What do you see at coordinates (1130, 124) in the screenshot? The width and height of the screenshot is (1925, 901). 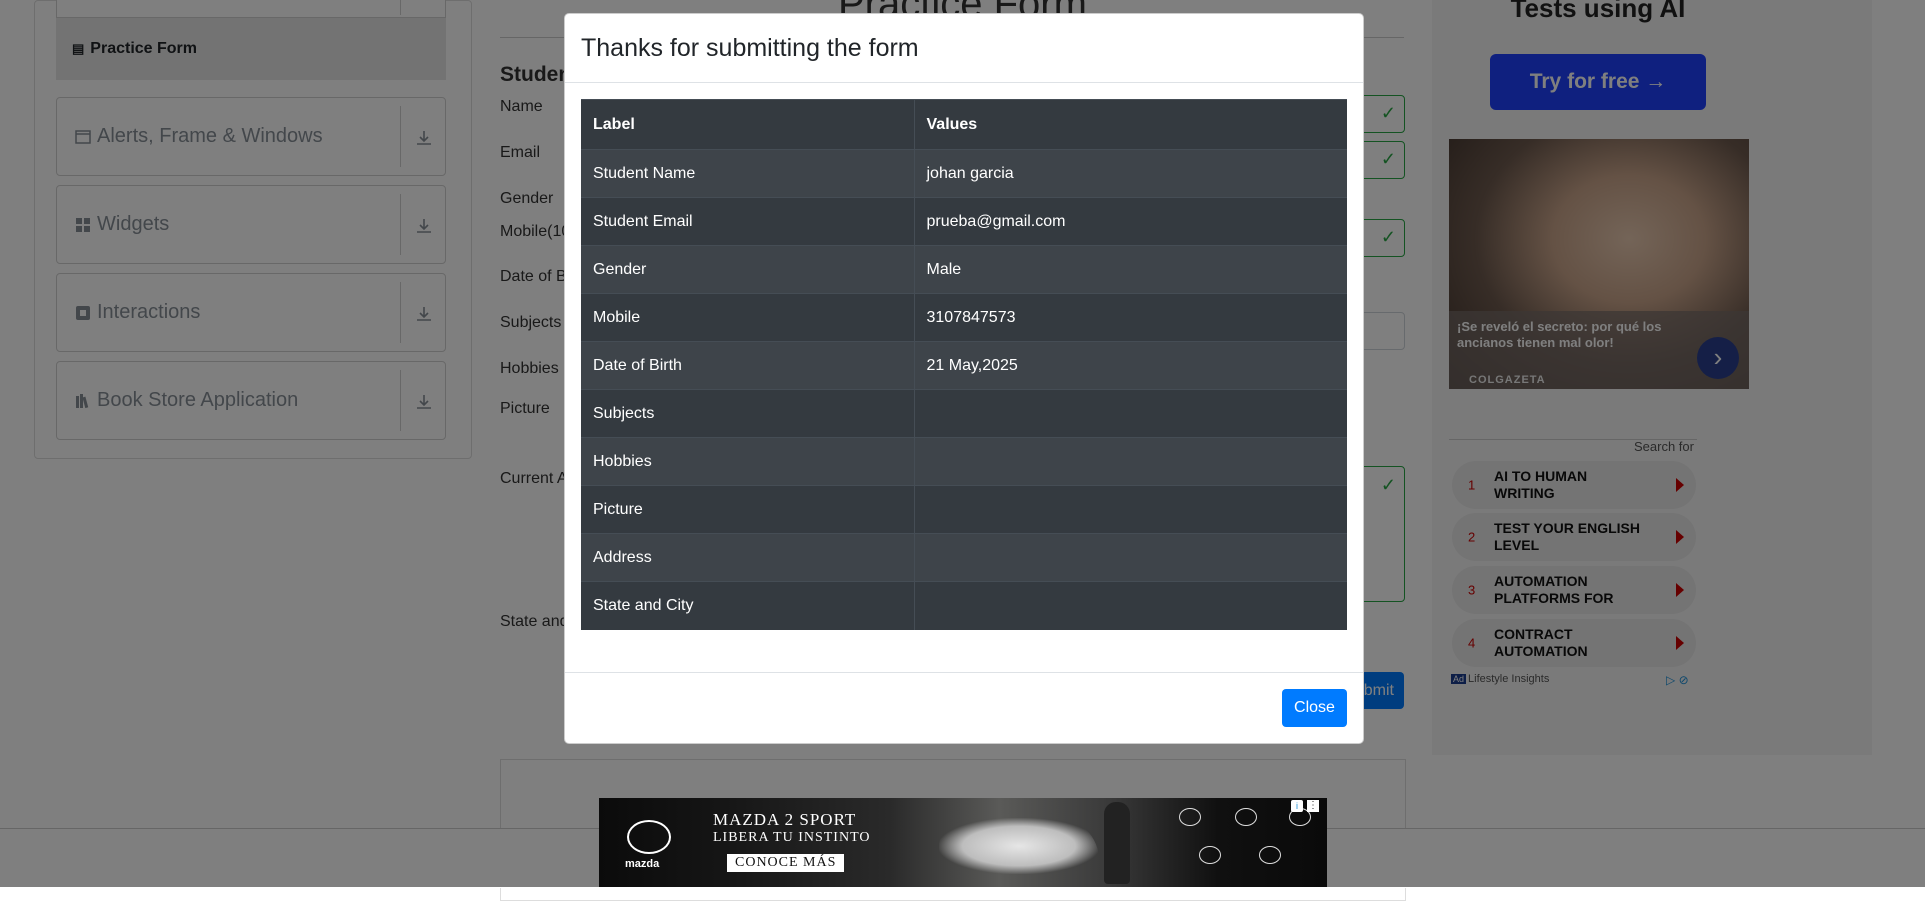 I see `column-header-values: Values` at bounding box center [1130, 124].